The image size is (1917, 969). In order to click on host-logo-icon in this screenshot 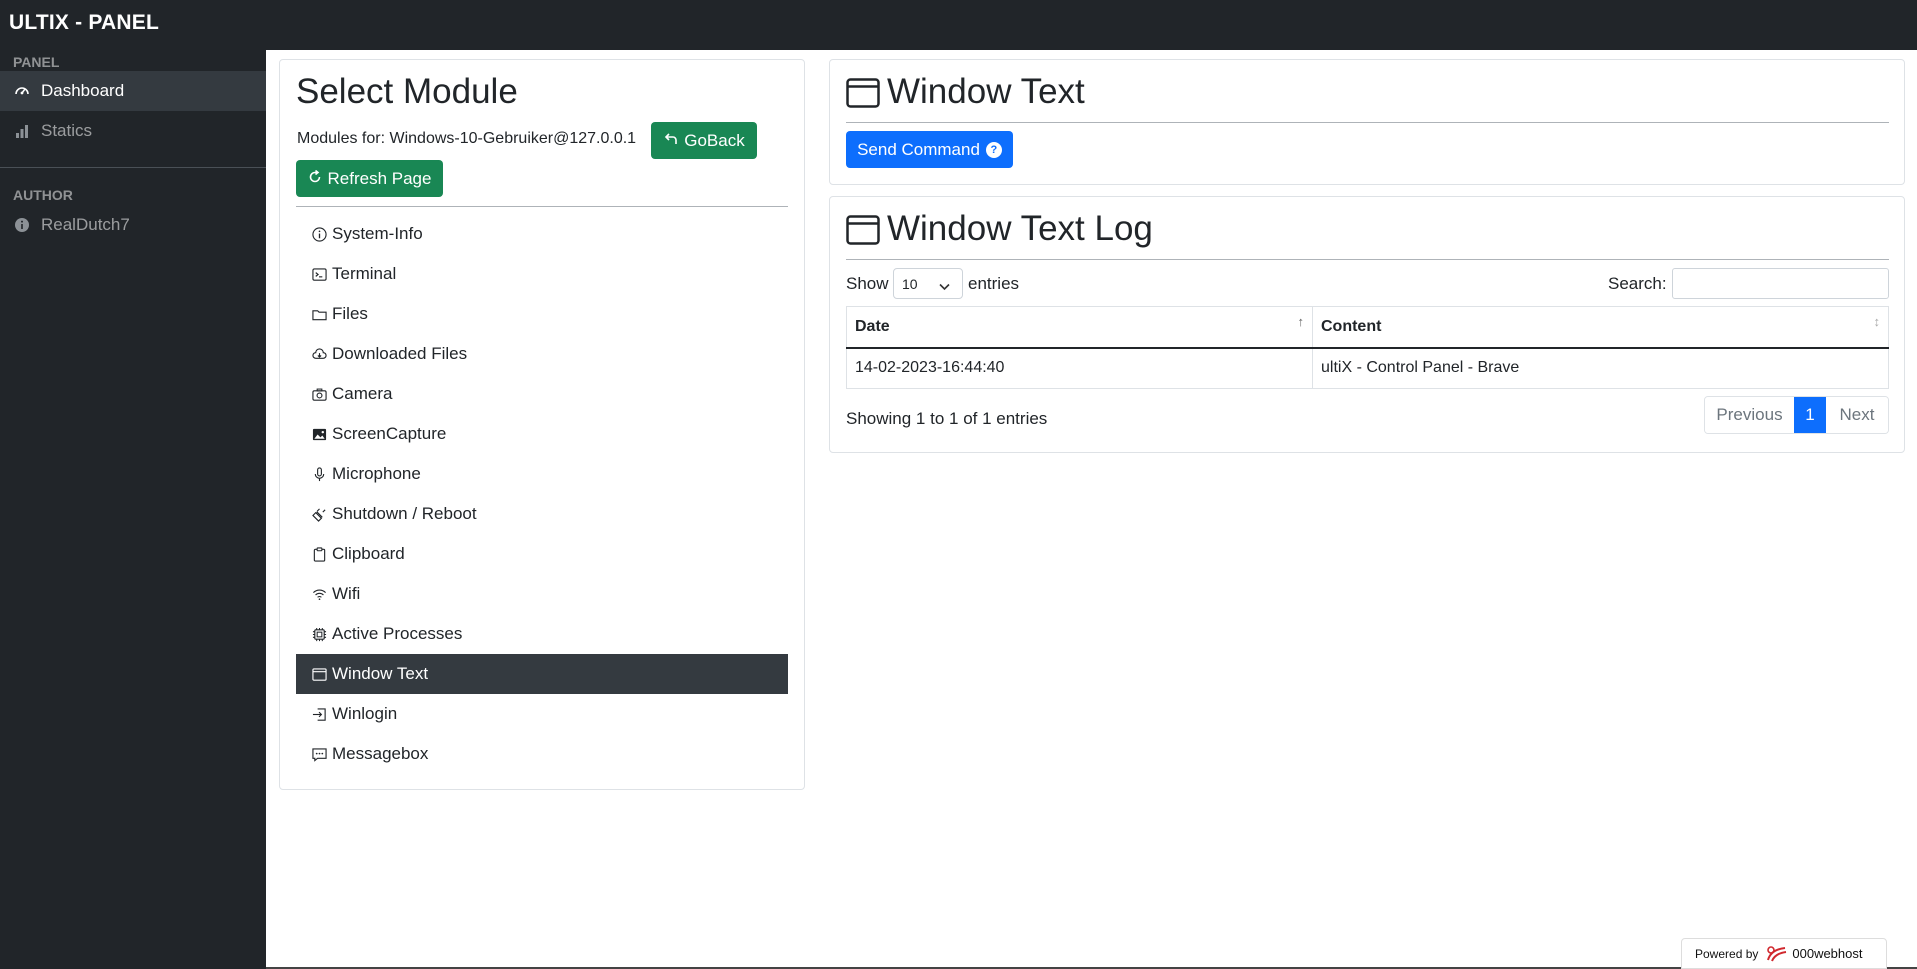, I will do `click(1777, 954)`.